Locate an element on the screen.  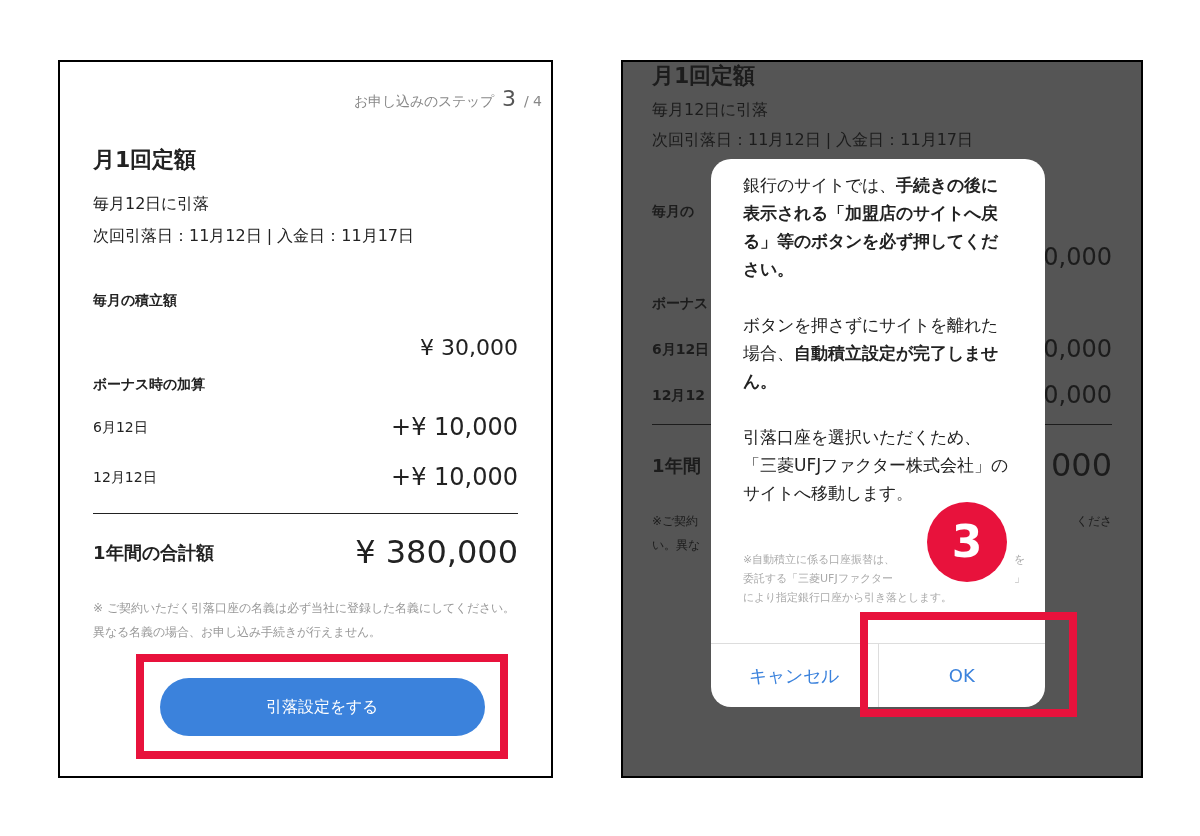
step-label: お申し込みのステップ is located at coordinates (423, 101).